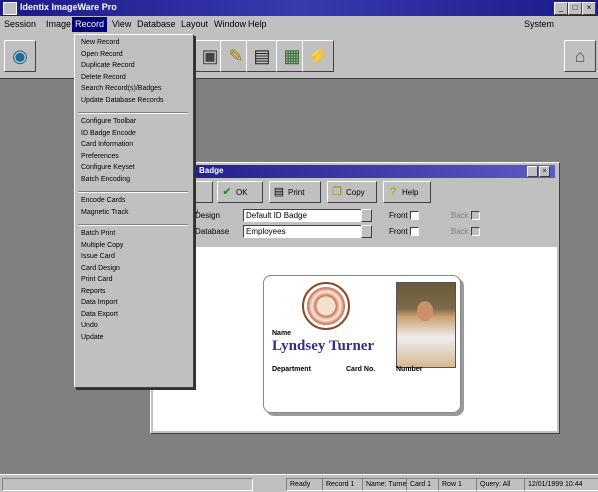 The height and width of the screenshot is (492, 598). I want to click on record-menu-item: New Record, so click(100, 42).